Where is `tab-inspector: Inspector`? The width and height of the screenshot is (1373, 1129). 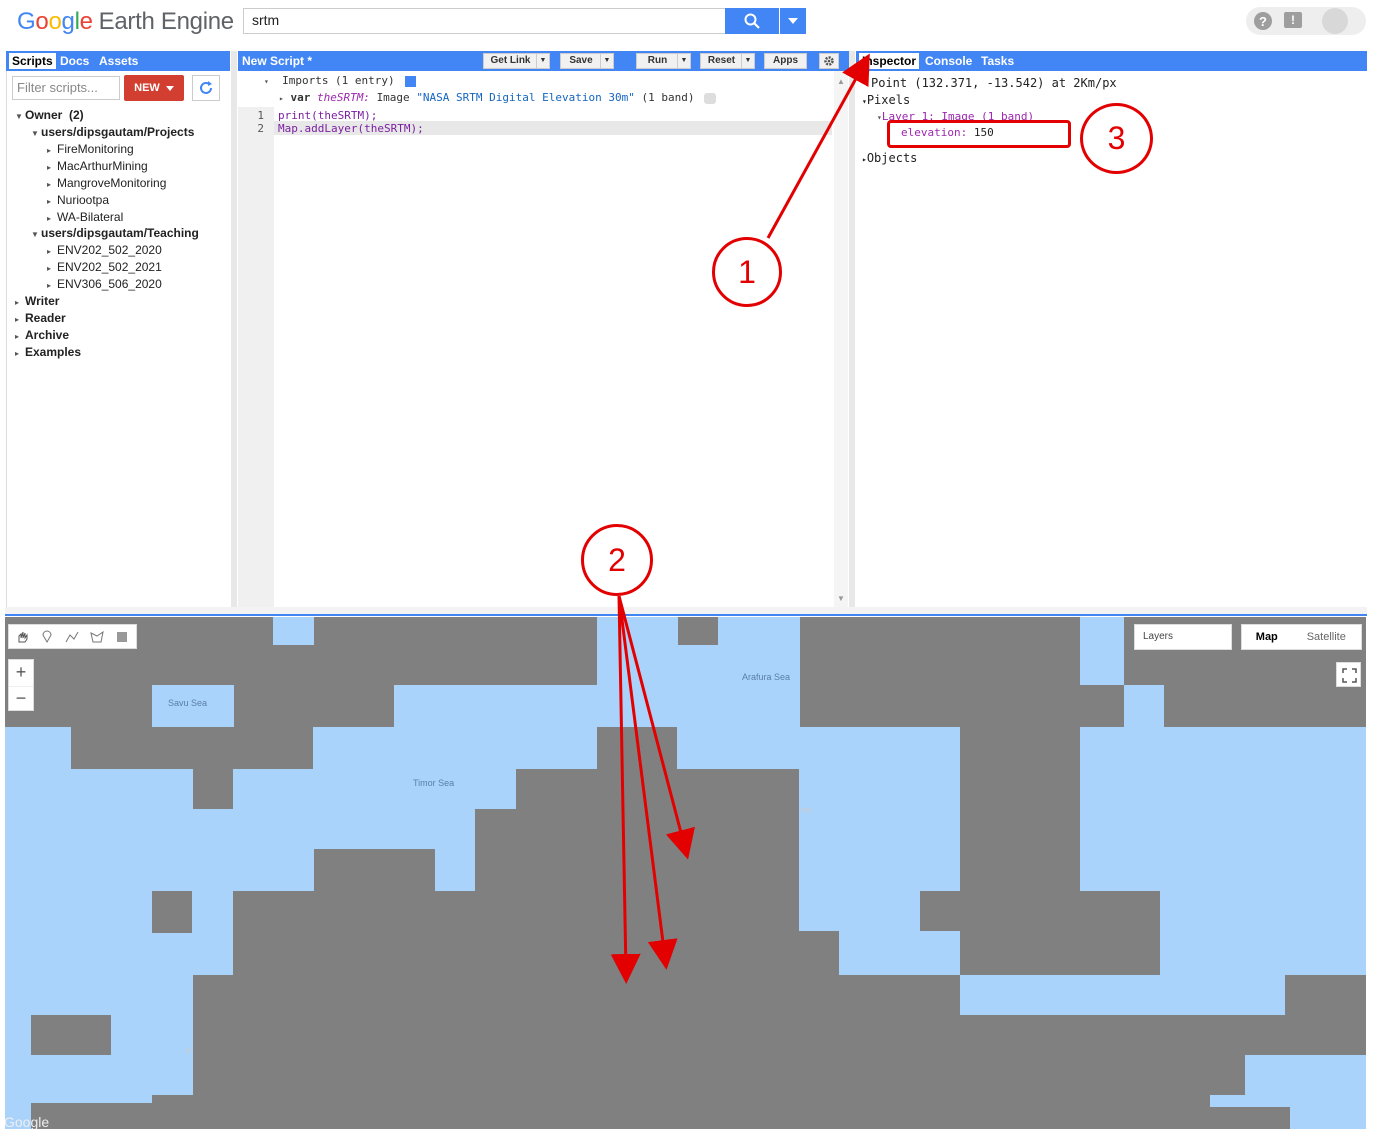 tab-inspector: Inspector is located at coordinates (889, 61).